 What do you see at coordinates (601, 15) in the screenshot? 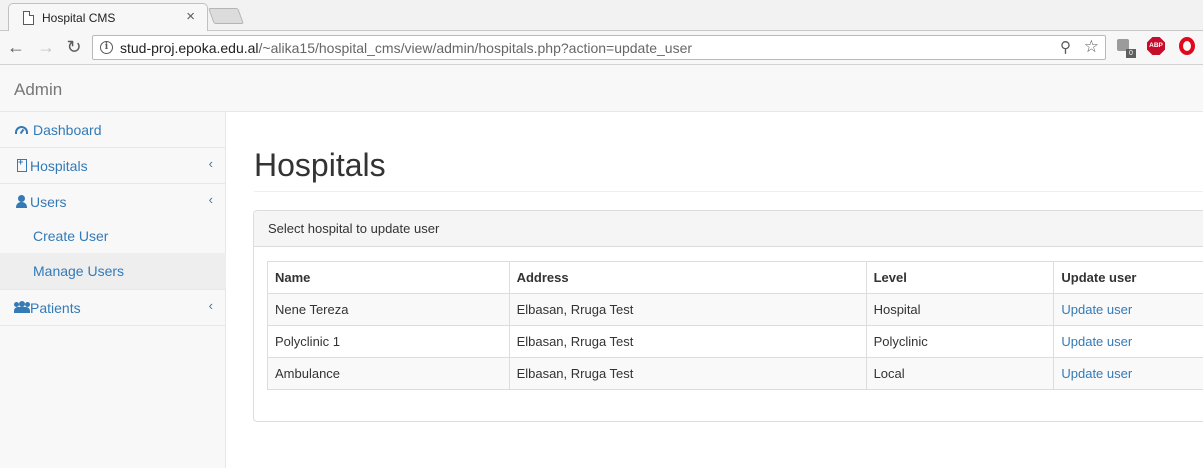
I see `browser-tabstrip: Hospital CMS ×` at bounding box center [601, 15].